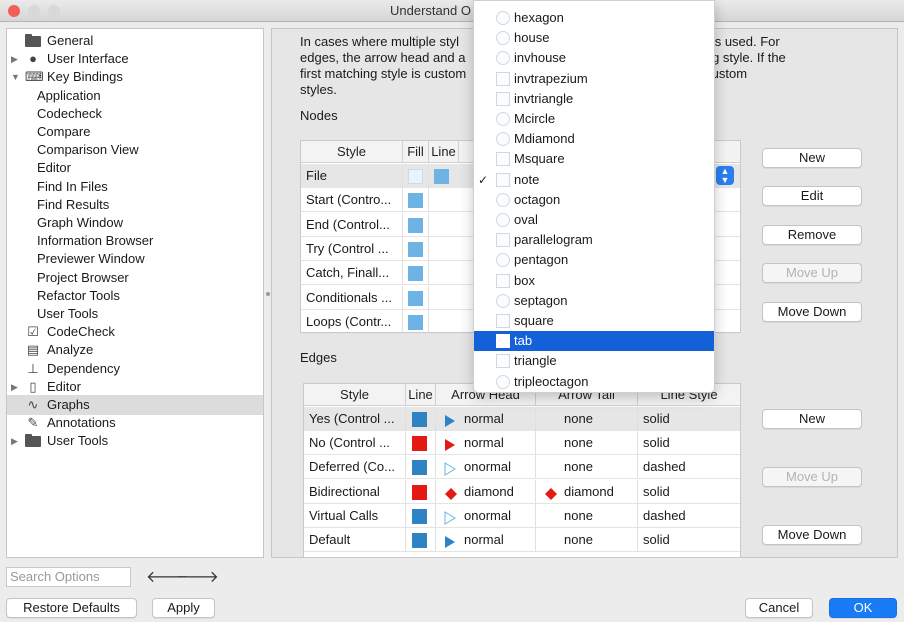  I want to click on nodes-new-button: New, so click(812, 158).